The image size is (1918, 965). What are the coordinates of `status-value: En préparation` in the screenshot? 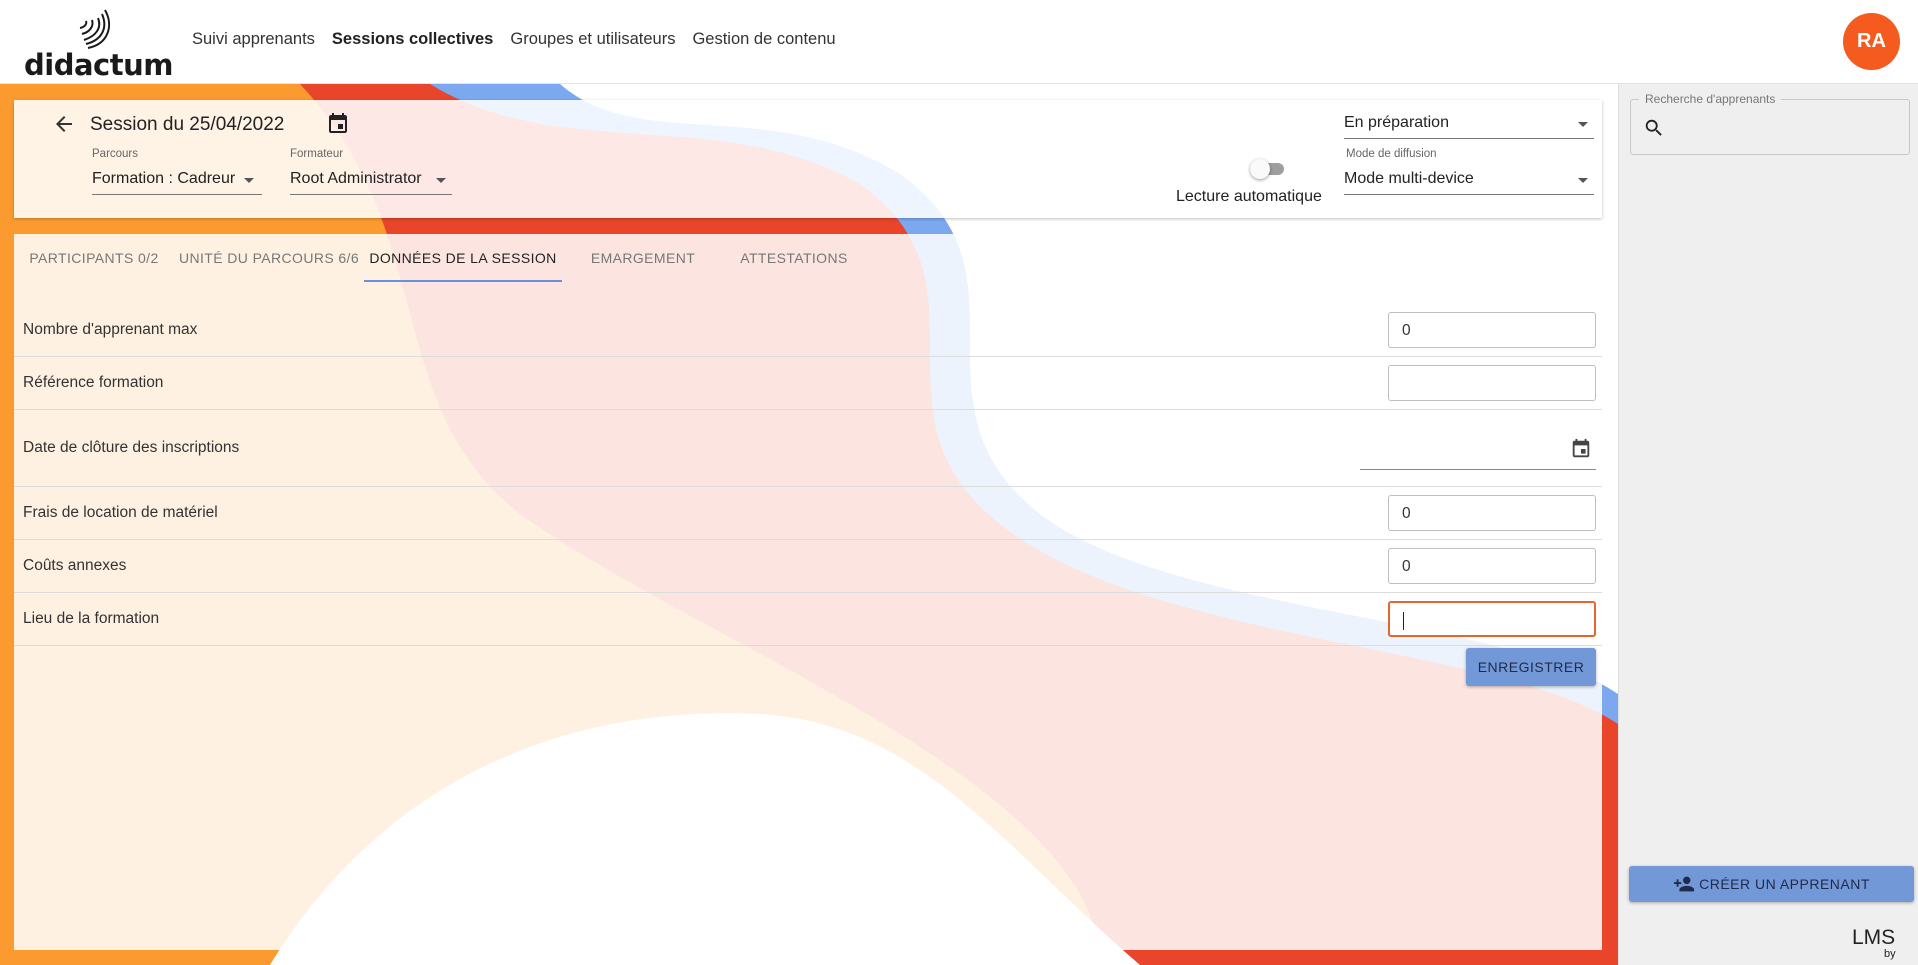 It's located at (1396, 122).